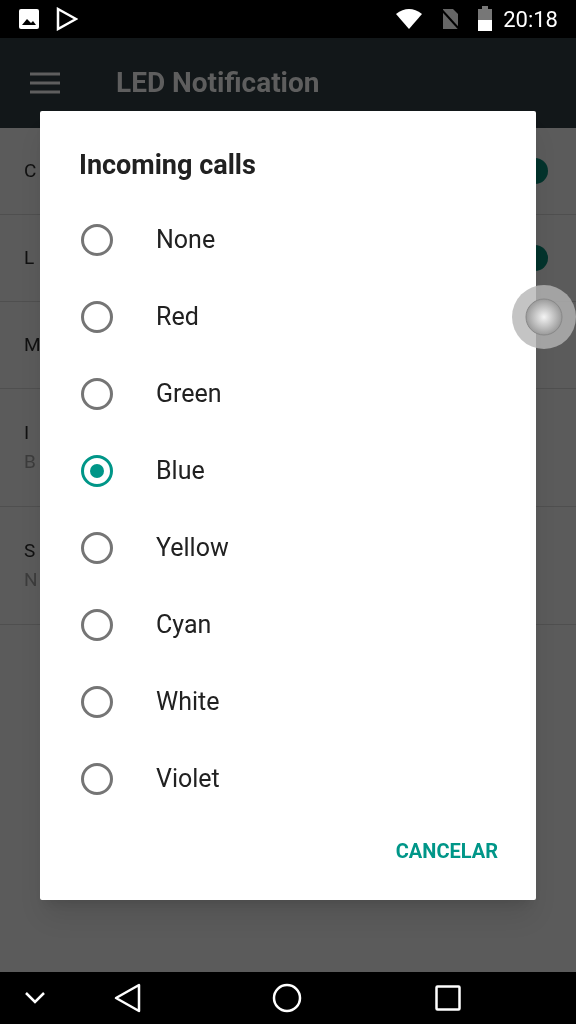 The height and width of the screenshot is (1024, 576). I want to click on wifi-icon, so click(409, 19).